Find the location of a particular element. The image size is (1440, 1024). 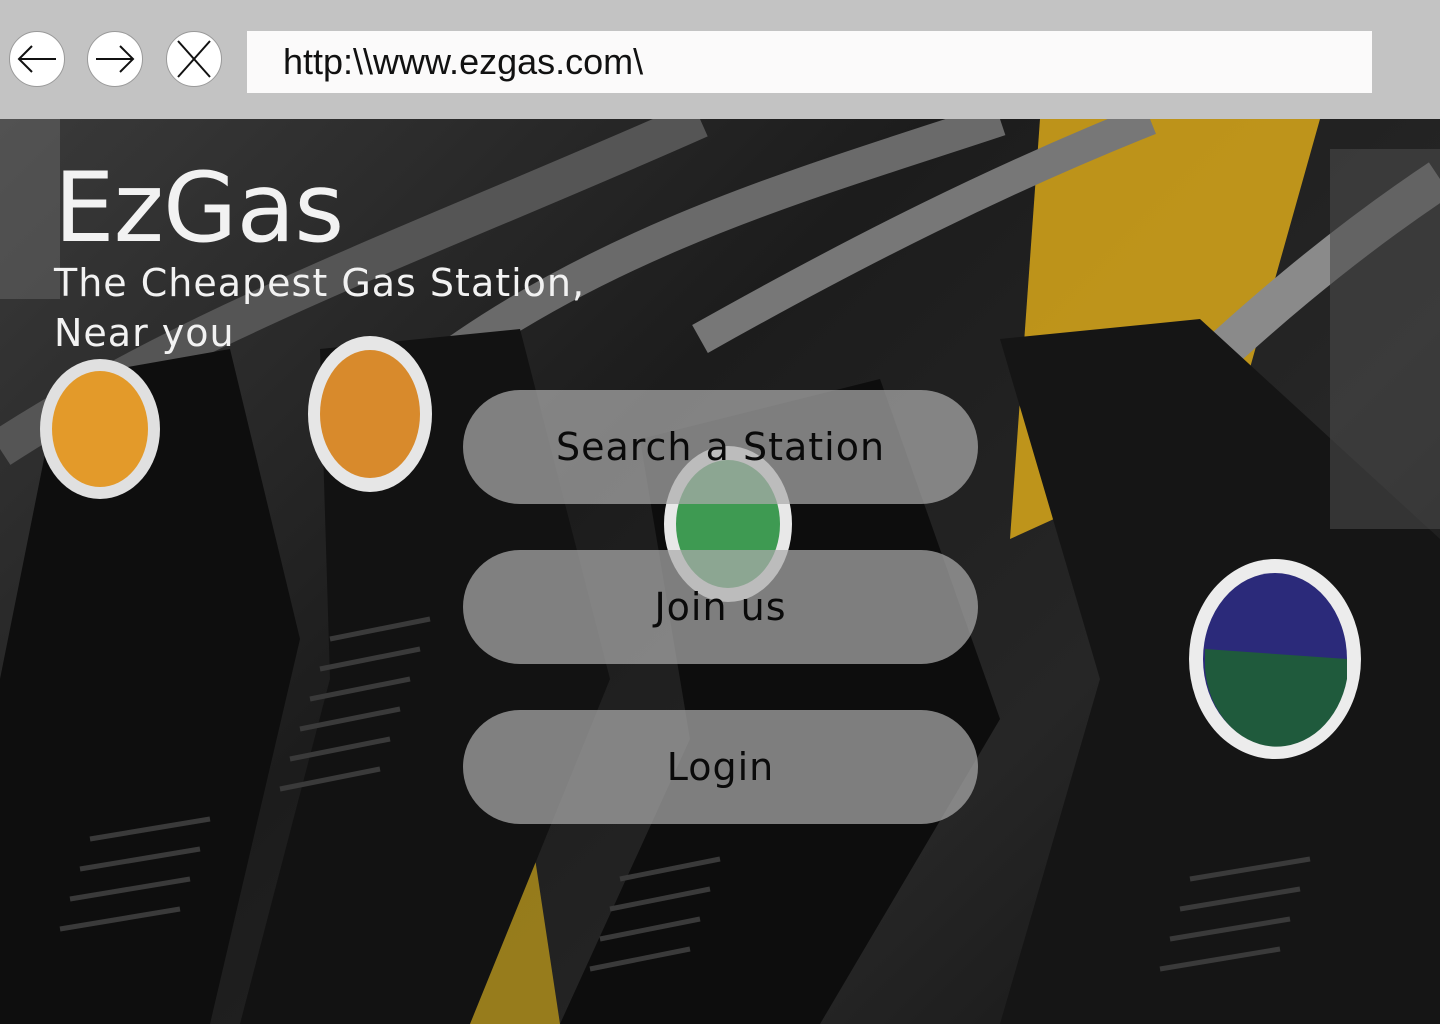

join-us-button: Join us is located at coordinates (720, 607).